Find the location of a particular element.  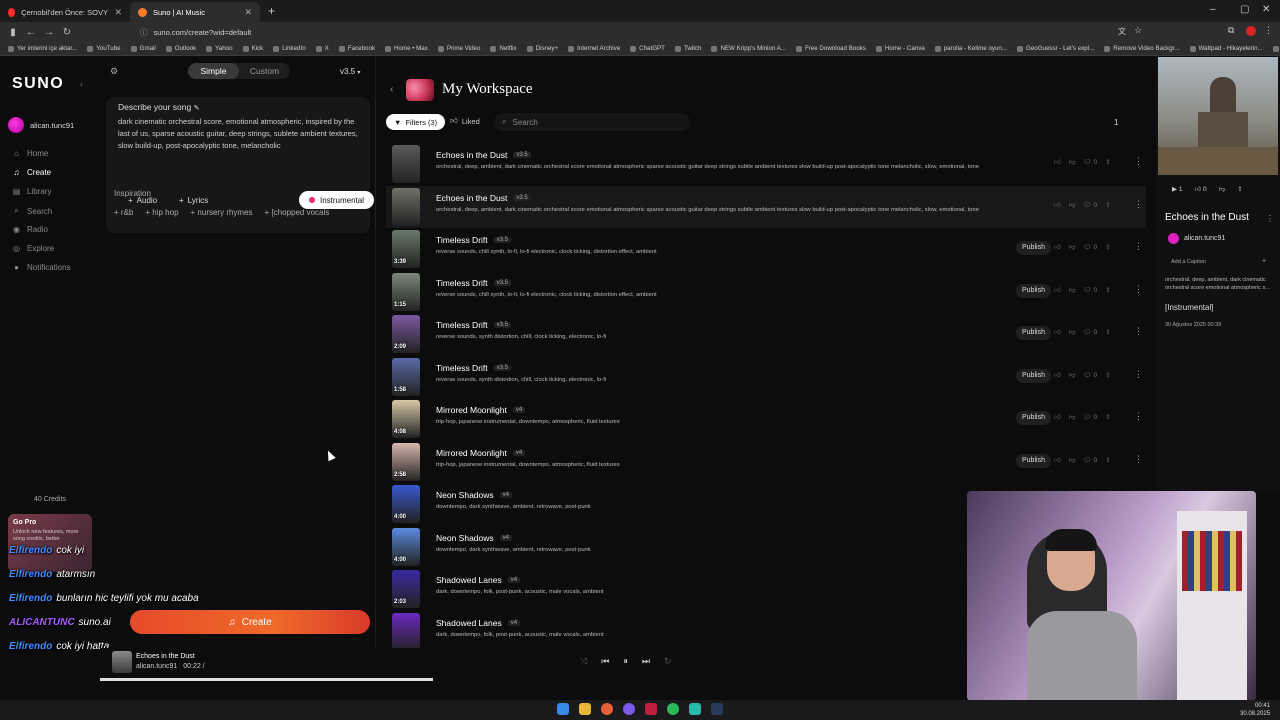

browser-tab: Suno | AI Music ✕ is located at coordinates (195, 12).